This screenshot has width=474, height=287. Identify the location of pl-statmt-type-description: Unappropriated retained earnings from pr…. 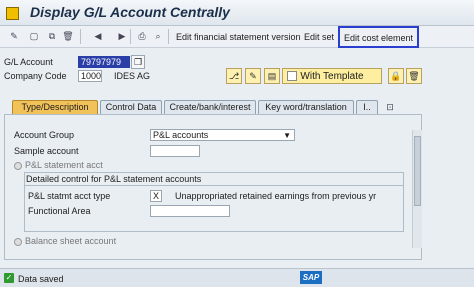
(276, 196).